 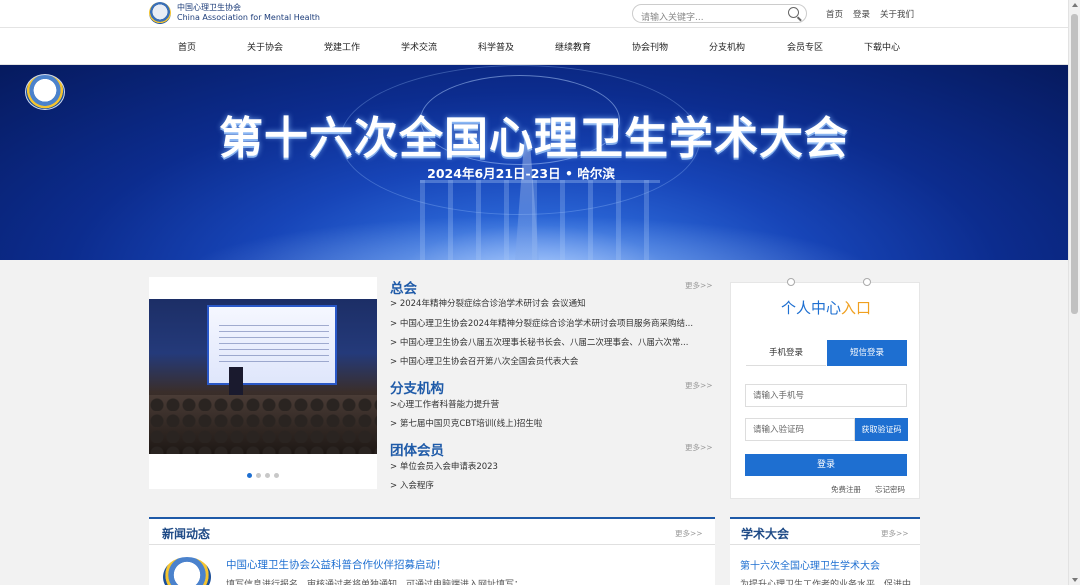 I want to click on list-item: > 入会程序, so click(x=550, y=485).